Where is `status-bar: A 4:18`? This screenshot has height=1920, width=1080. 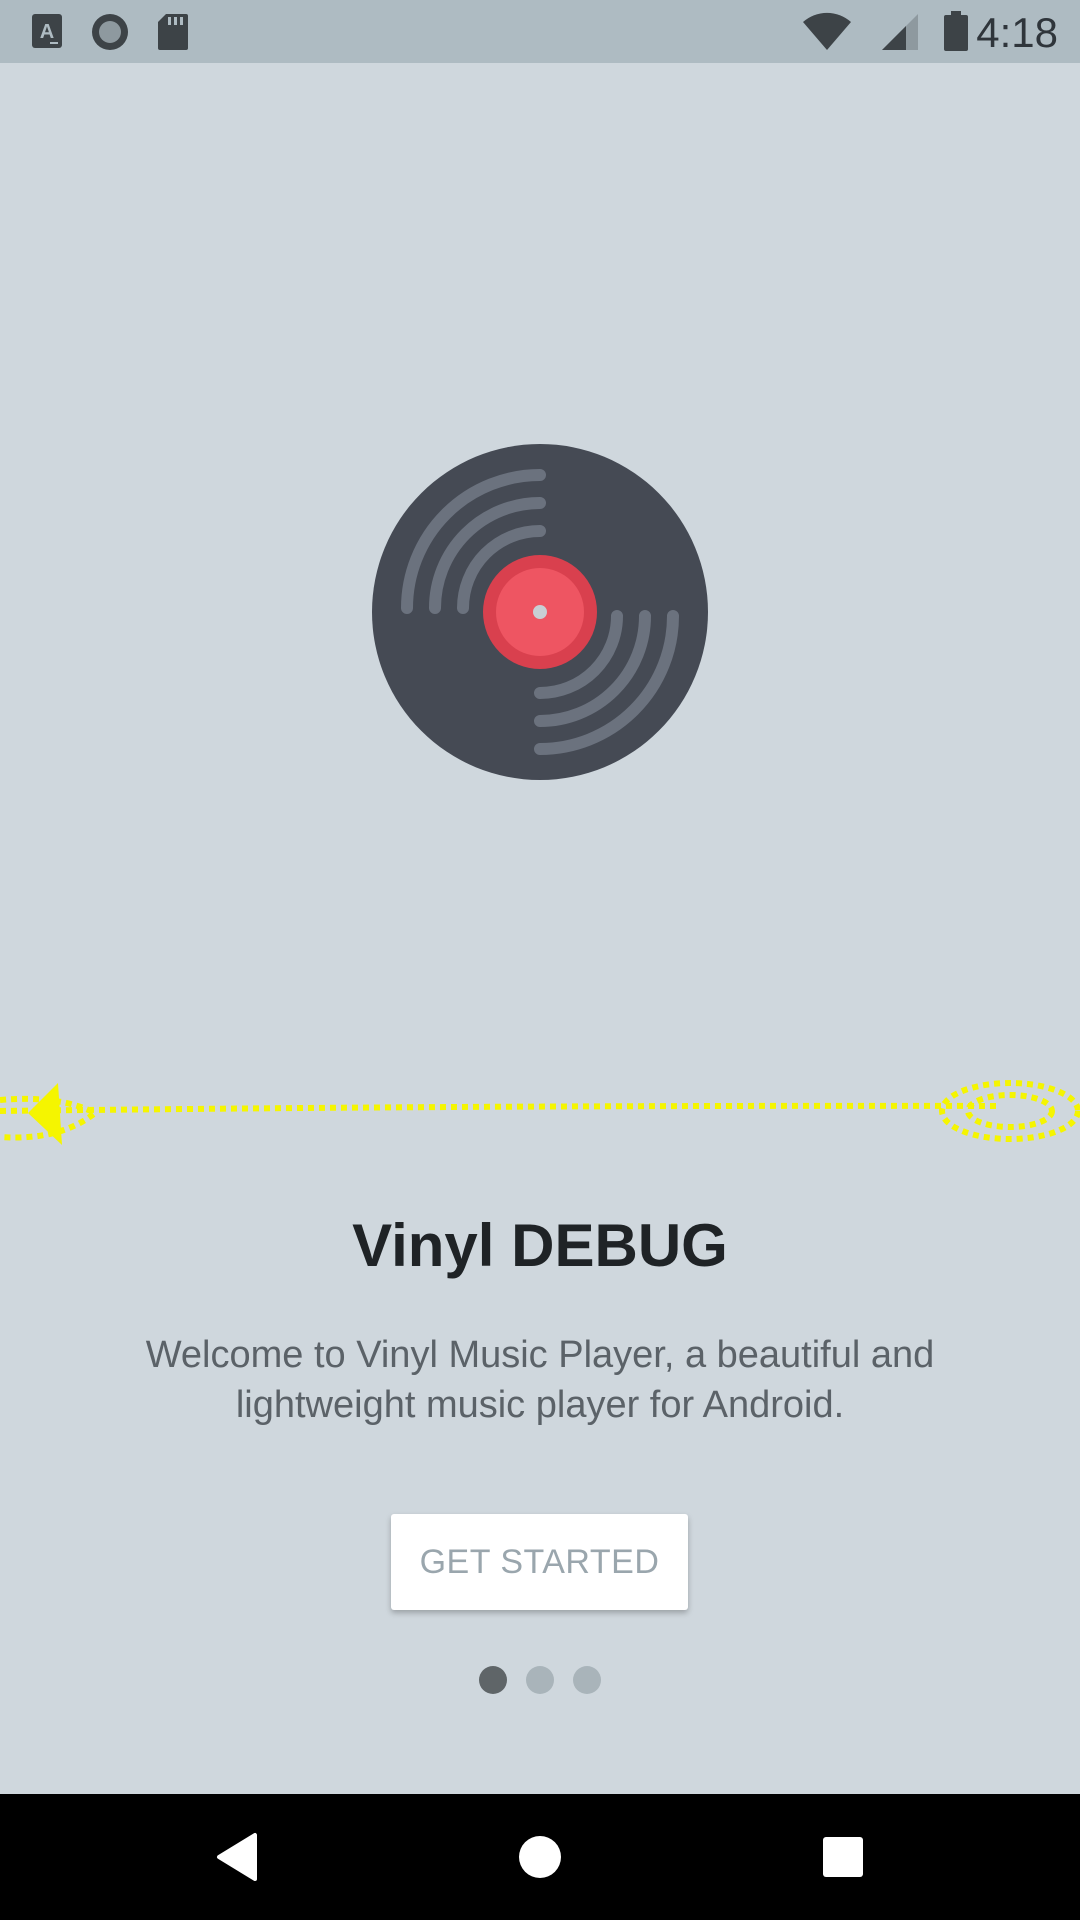
status-bar: A 4:18 is located at coordinates (540, 31).